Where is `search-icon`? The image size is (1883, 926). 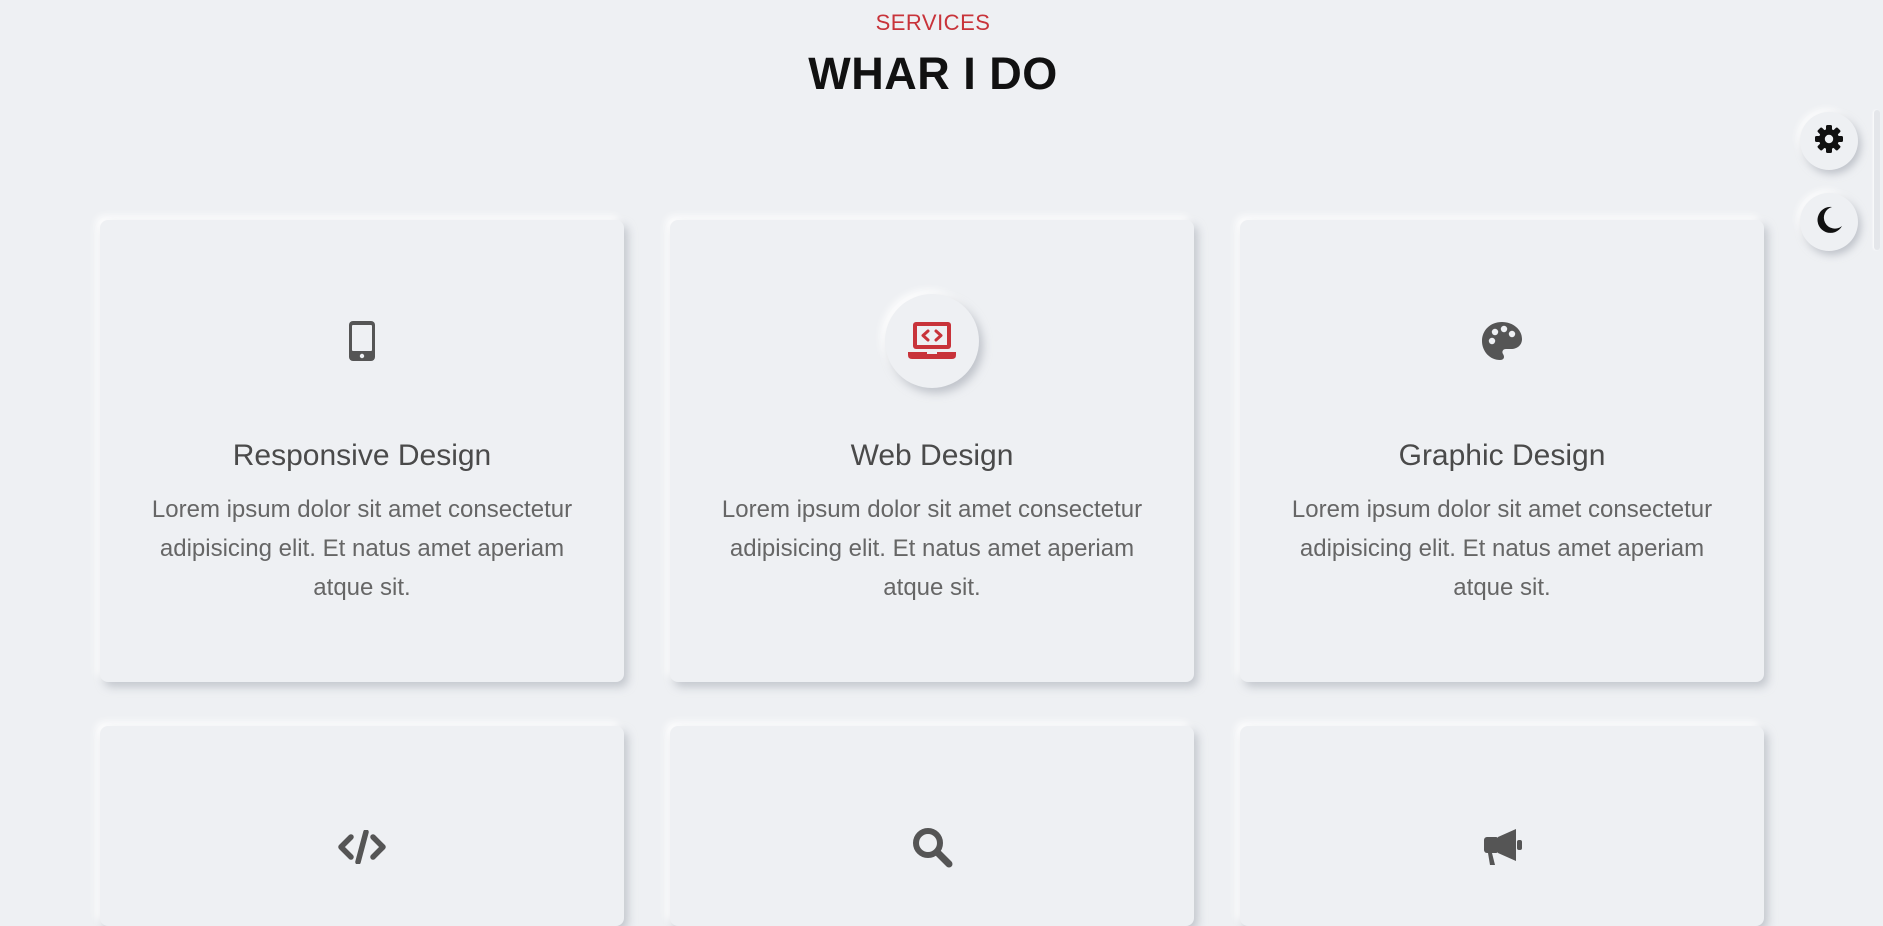
search-icon is located at coordinates (932, 847).